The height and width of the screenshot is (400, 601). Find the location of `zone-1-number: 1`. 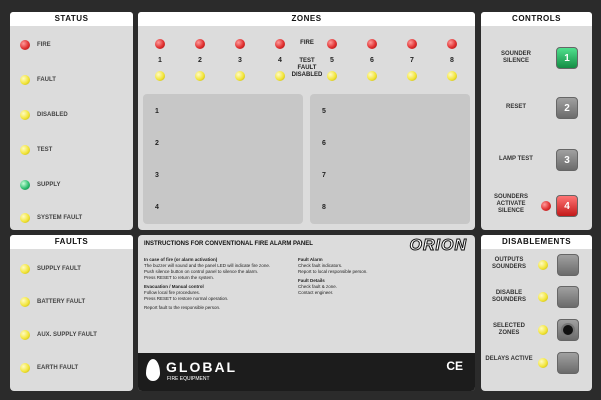

zone-1-number: 1 is located at coordinates (160, 60).